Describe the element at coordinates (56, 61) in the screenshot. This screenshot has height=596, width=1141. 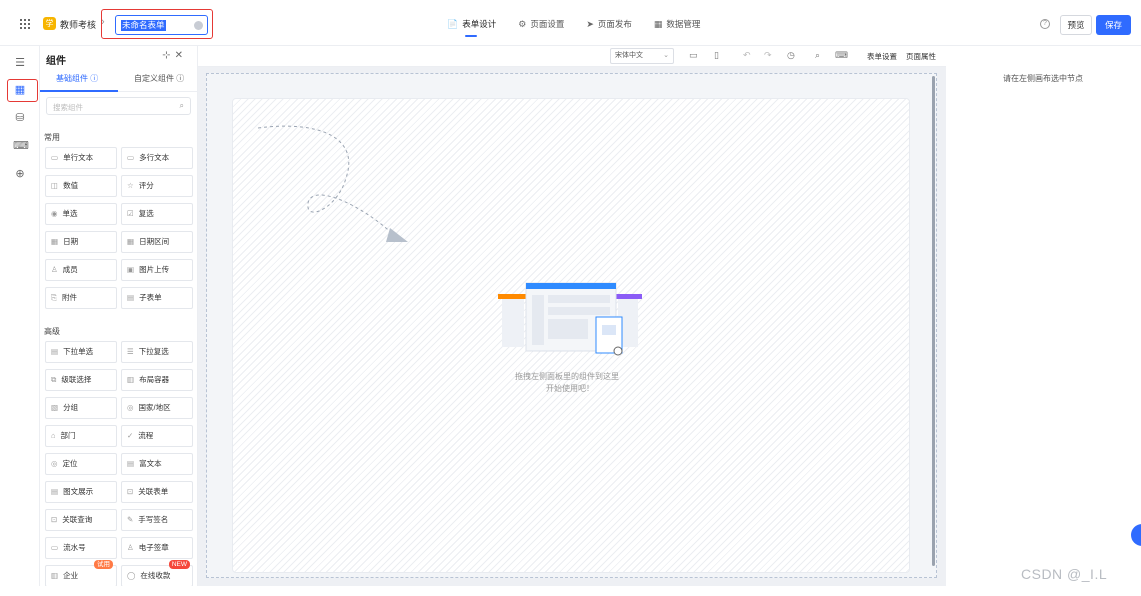
I see `panel-title: 组件` at that location.